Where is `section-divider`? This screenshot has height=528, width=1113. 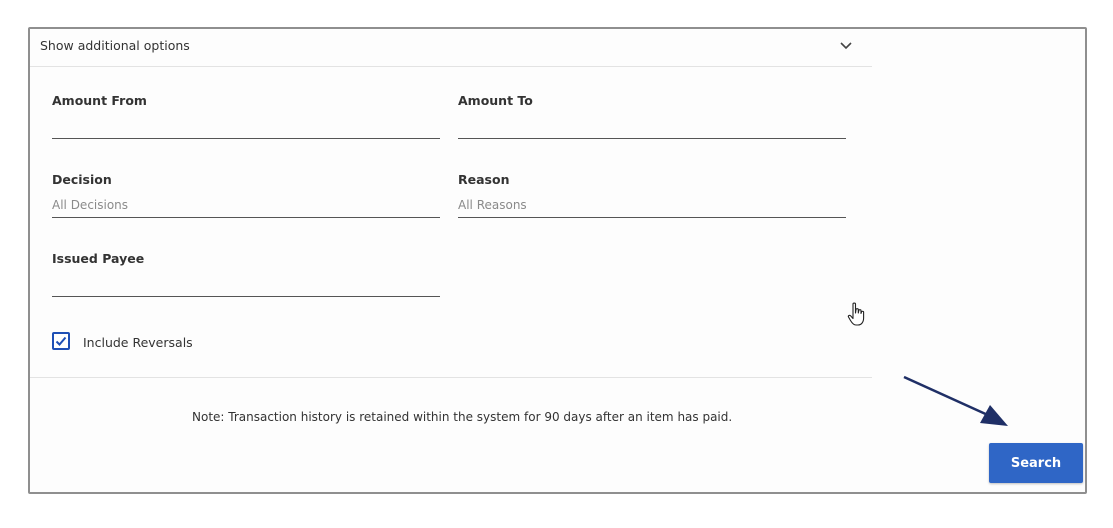 section-divider is located at coordinates (451, 377).